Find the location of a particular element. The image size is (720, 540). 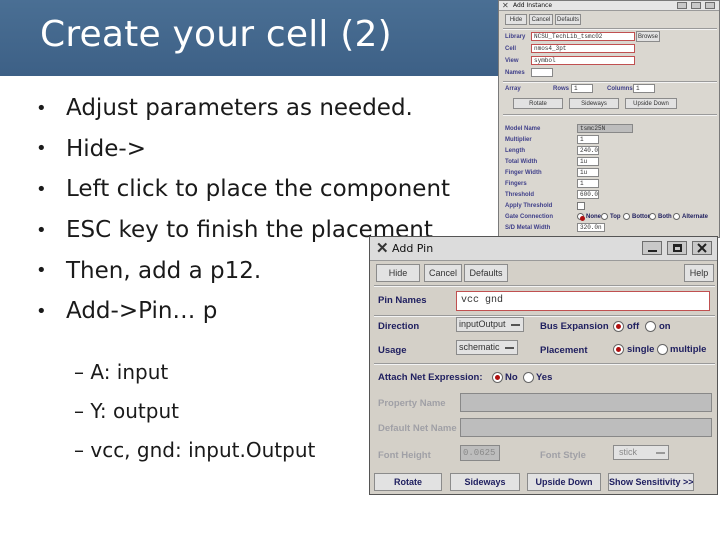

bus-on-radio is located at coordinates (650, 326).